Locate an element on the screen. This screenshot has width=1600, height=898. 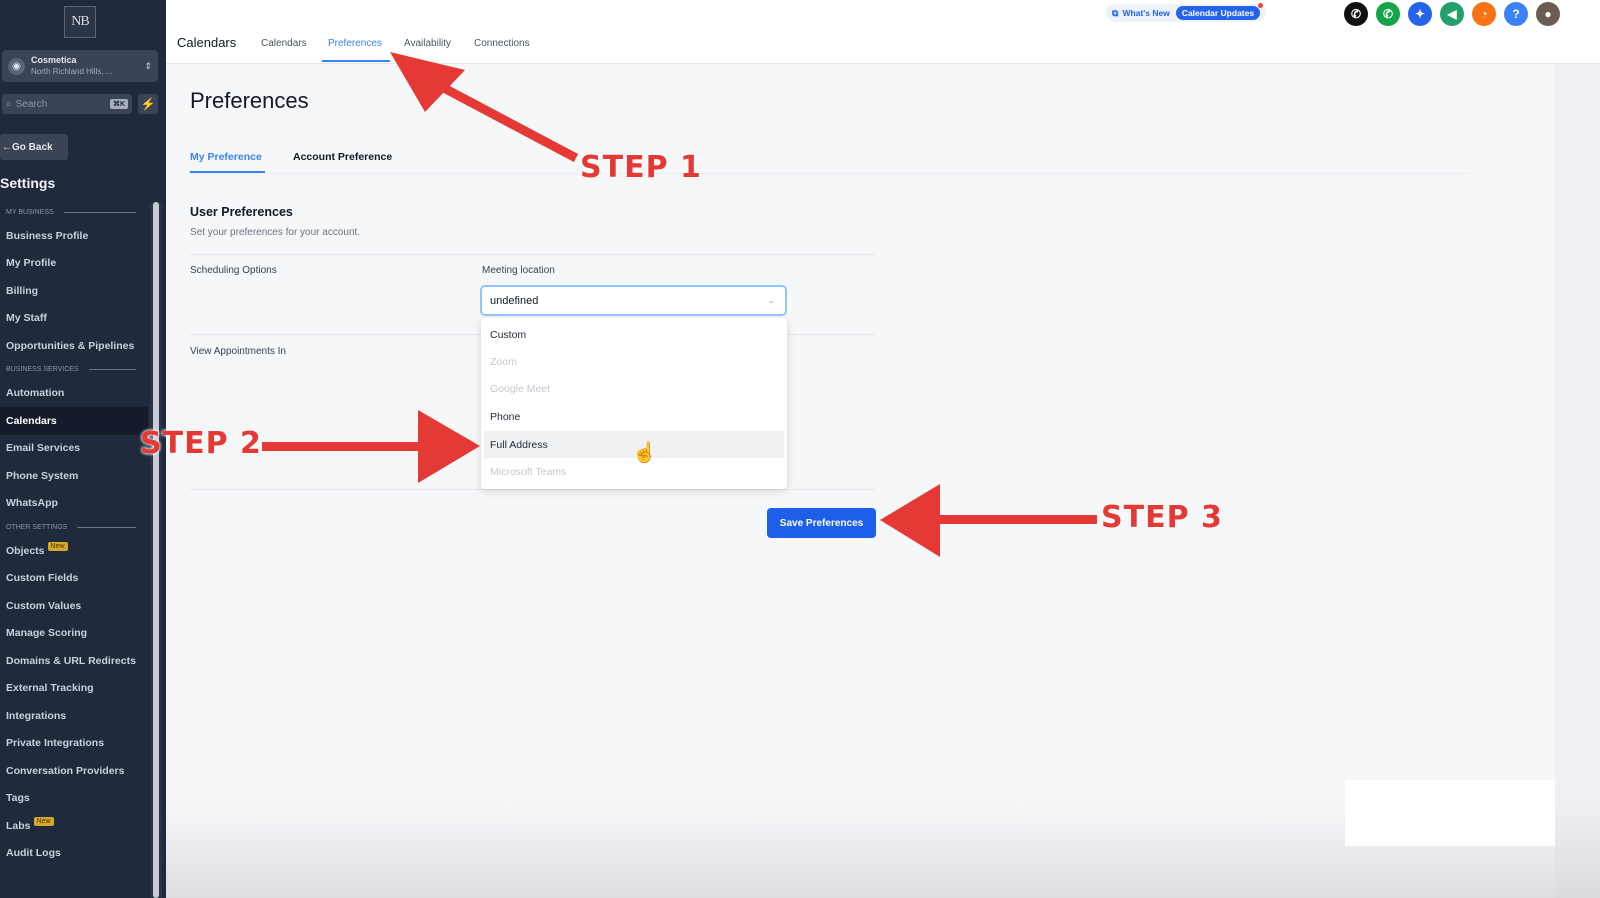
step2-label: STEP 2 is located at coordinates (201, 443).